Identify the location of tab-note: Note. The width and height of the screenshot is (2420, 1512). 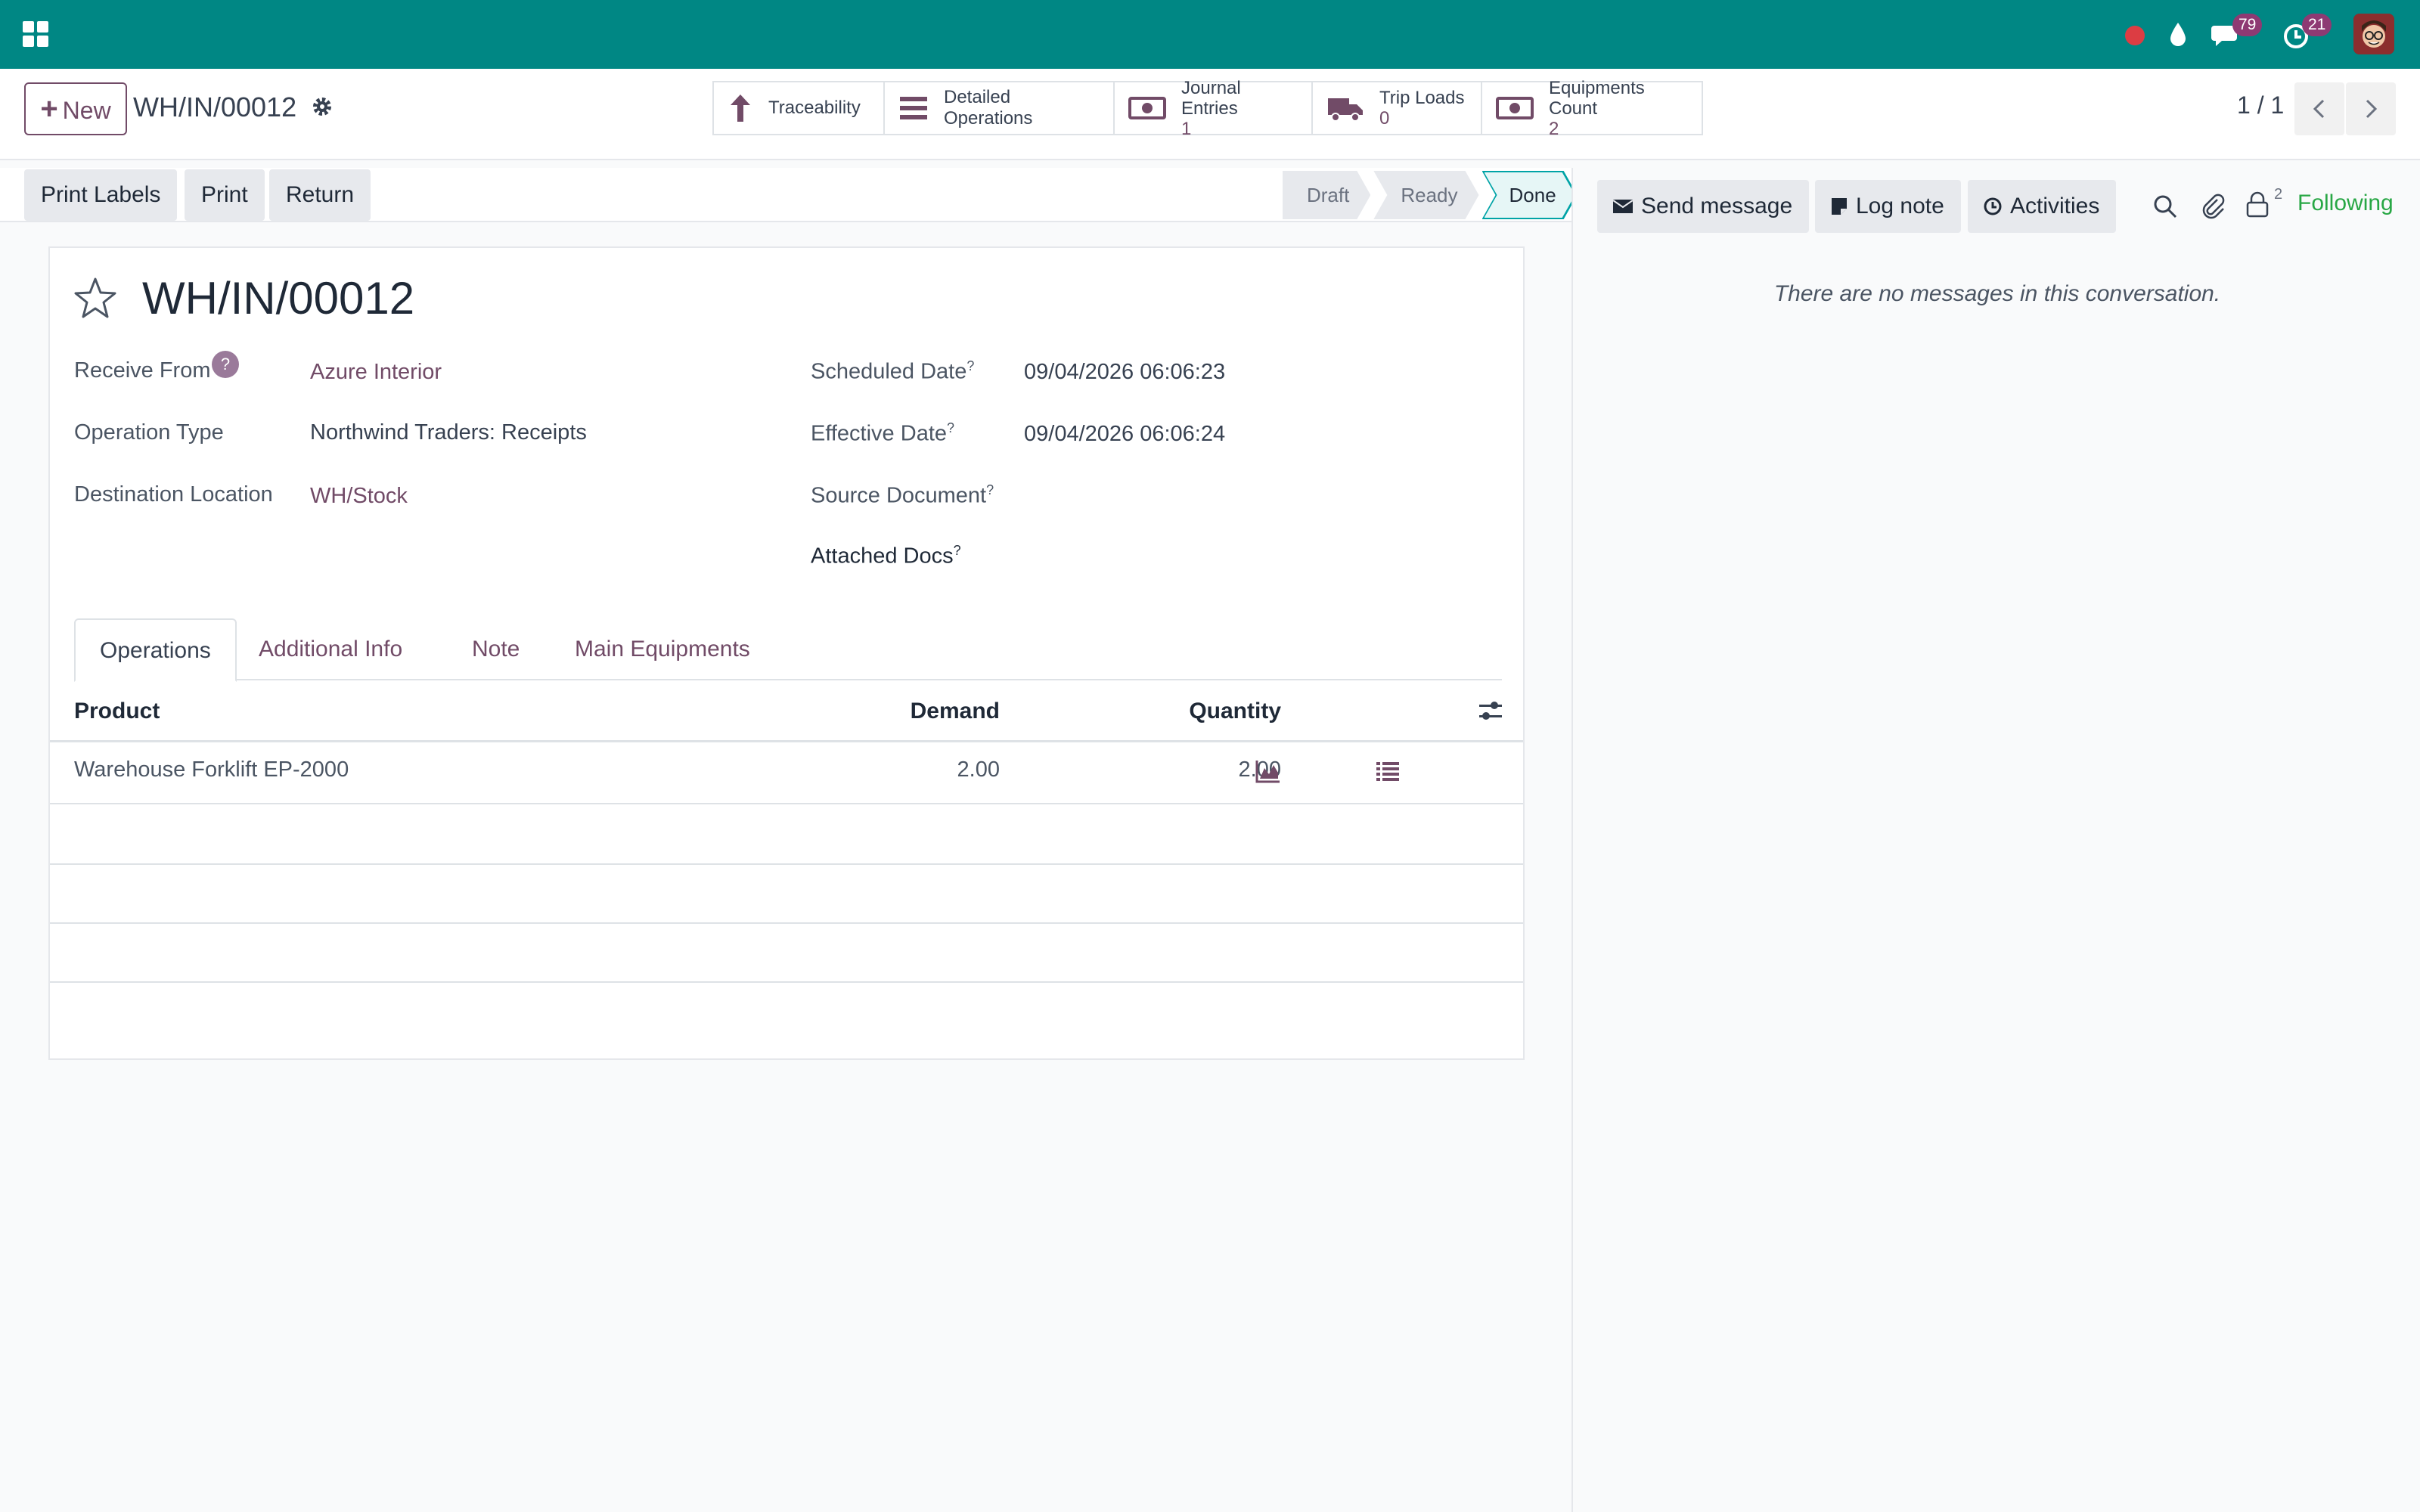
(496, 650).